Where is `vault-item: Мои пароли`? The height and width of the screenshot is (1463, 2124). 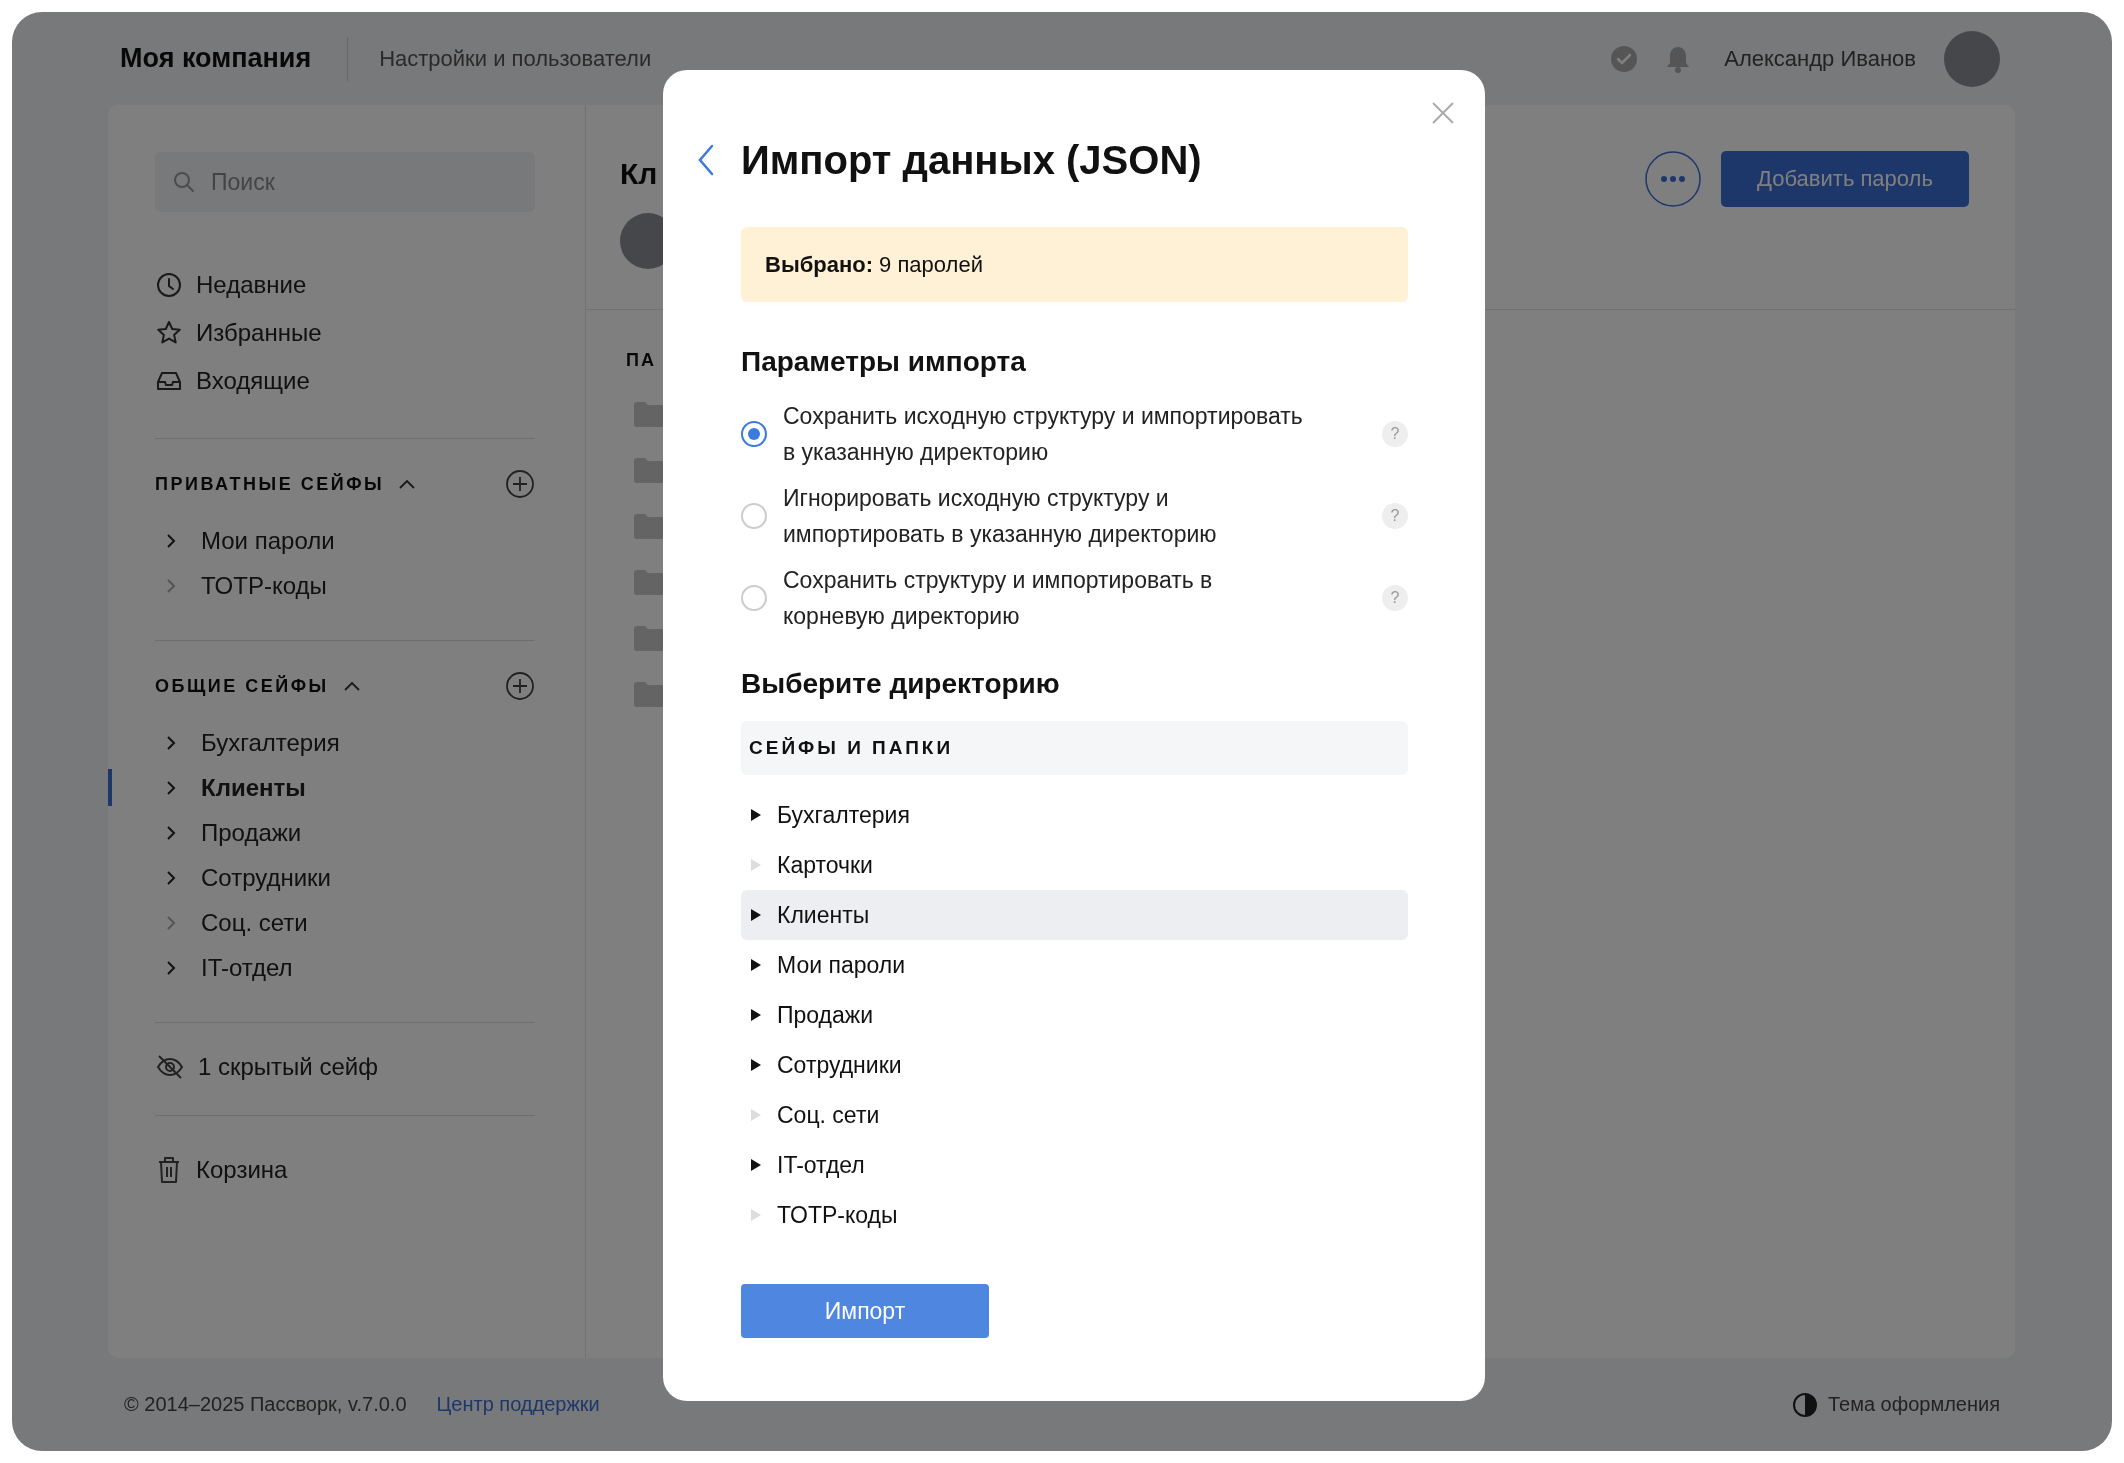
vault-item: Мои пароли is located at coordinates (345, 540).